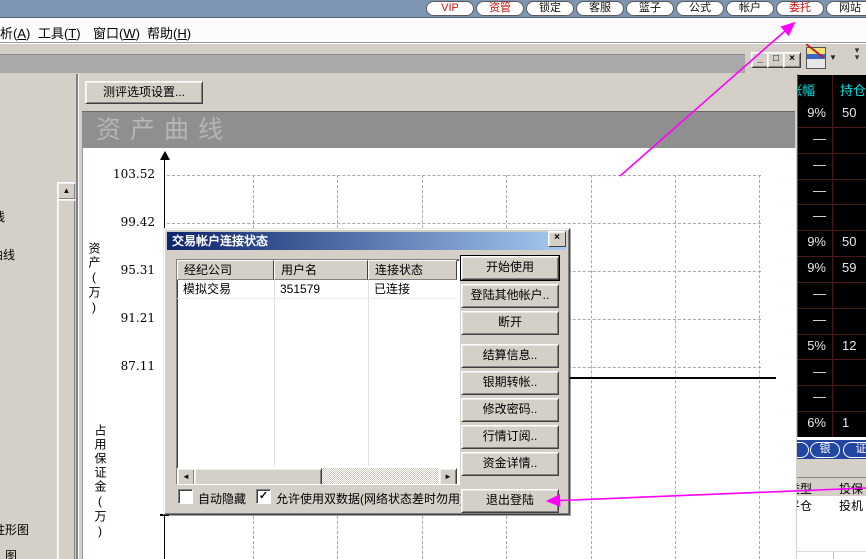  I want to click on market-row: 5% 12, so click(832, 347).